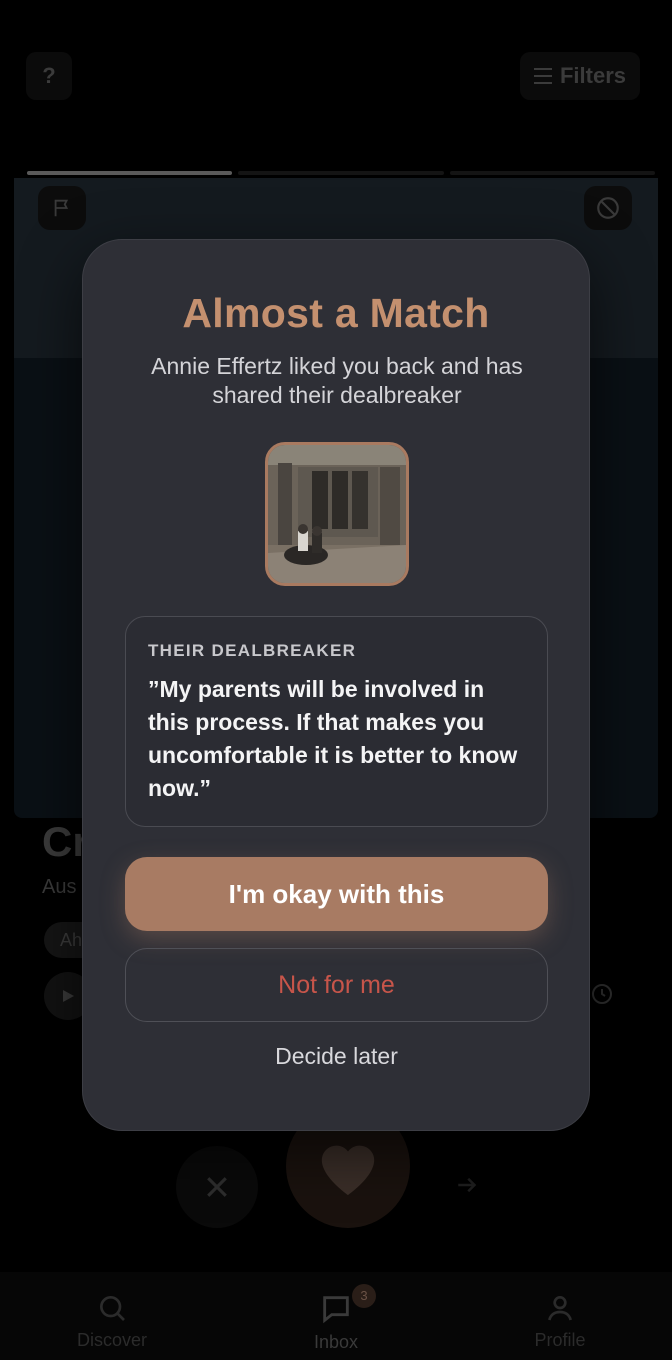 The height and width of the screenshot is (1360, 672). What do you see at coordinates (112, 1308) in the screenshot?
I see `search-icon` at bounding box center [112, 1308].